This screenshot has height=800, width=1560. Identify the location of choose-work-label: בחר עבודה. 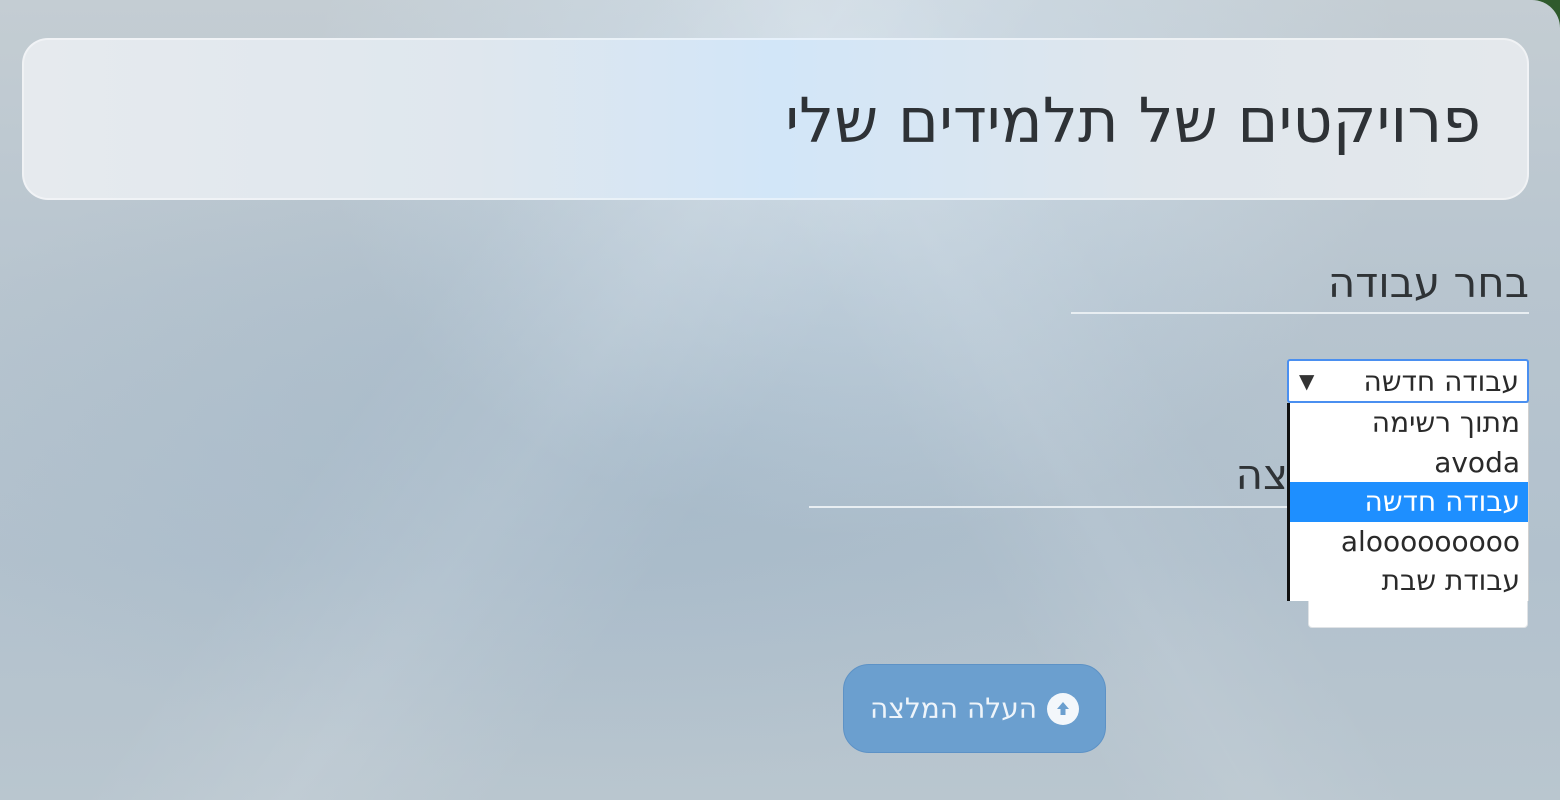
(1428, 282).